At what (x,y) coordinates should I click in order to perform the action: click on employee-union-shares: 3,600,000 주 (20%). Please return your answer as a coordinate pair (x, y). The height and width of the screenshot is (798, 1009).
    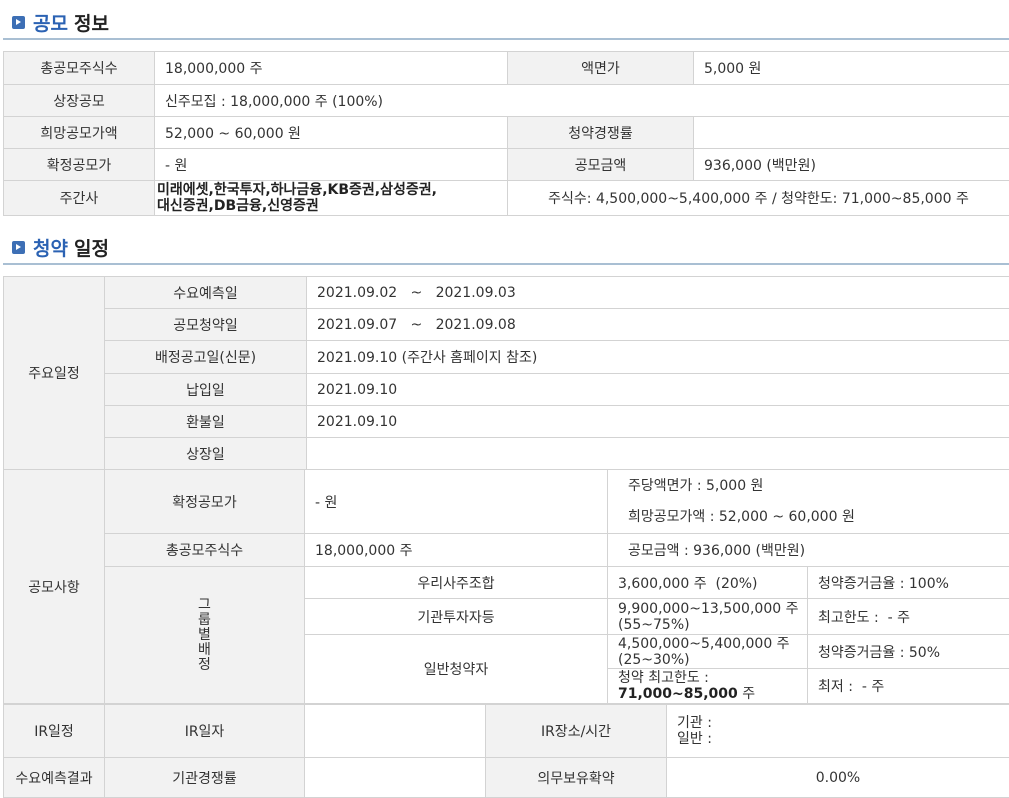
    Looking at the image, I should click on (708, 583).